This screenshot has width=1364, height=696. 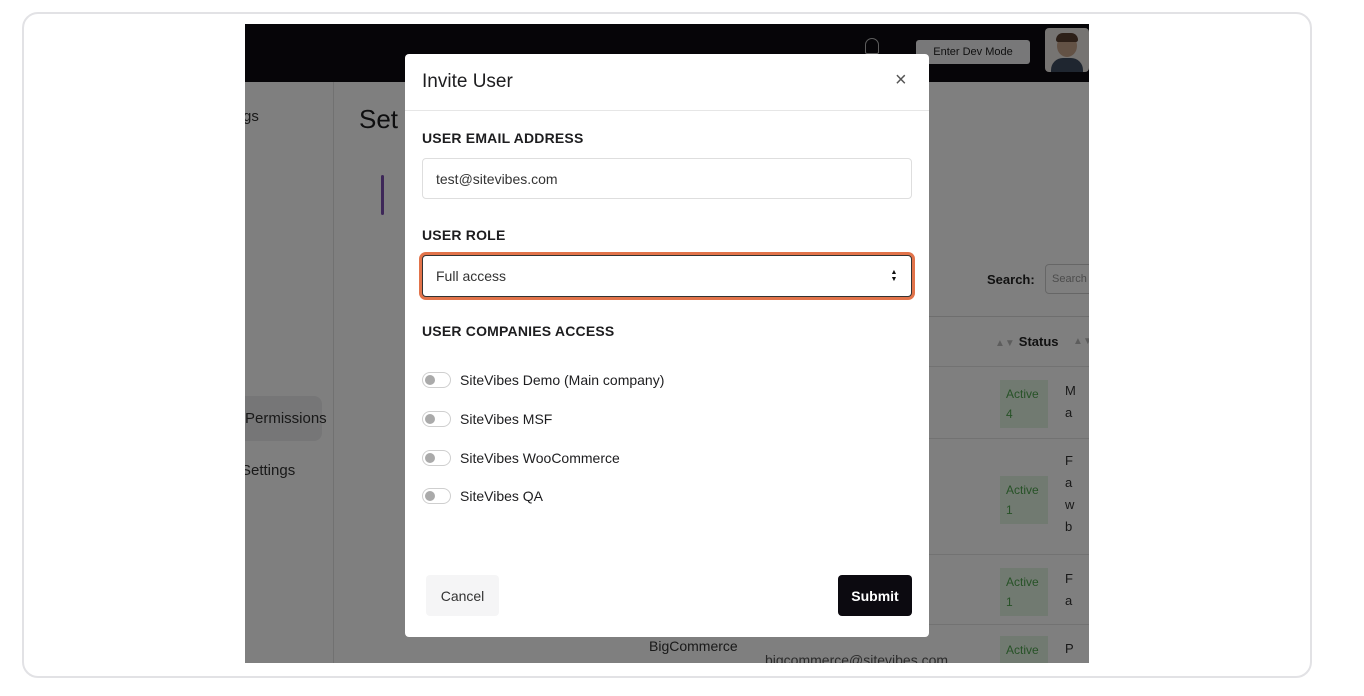 I want to click on company-toggle-label: SiteVibes MSF, so click(x=506, y=419).